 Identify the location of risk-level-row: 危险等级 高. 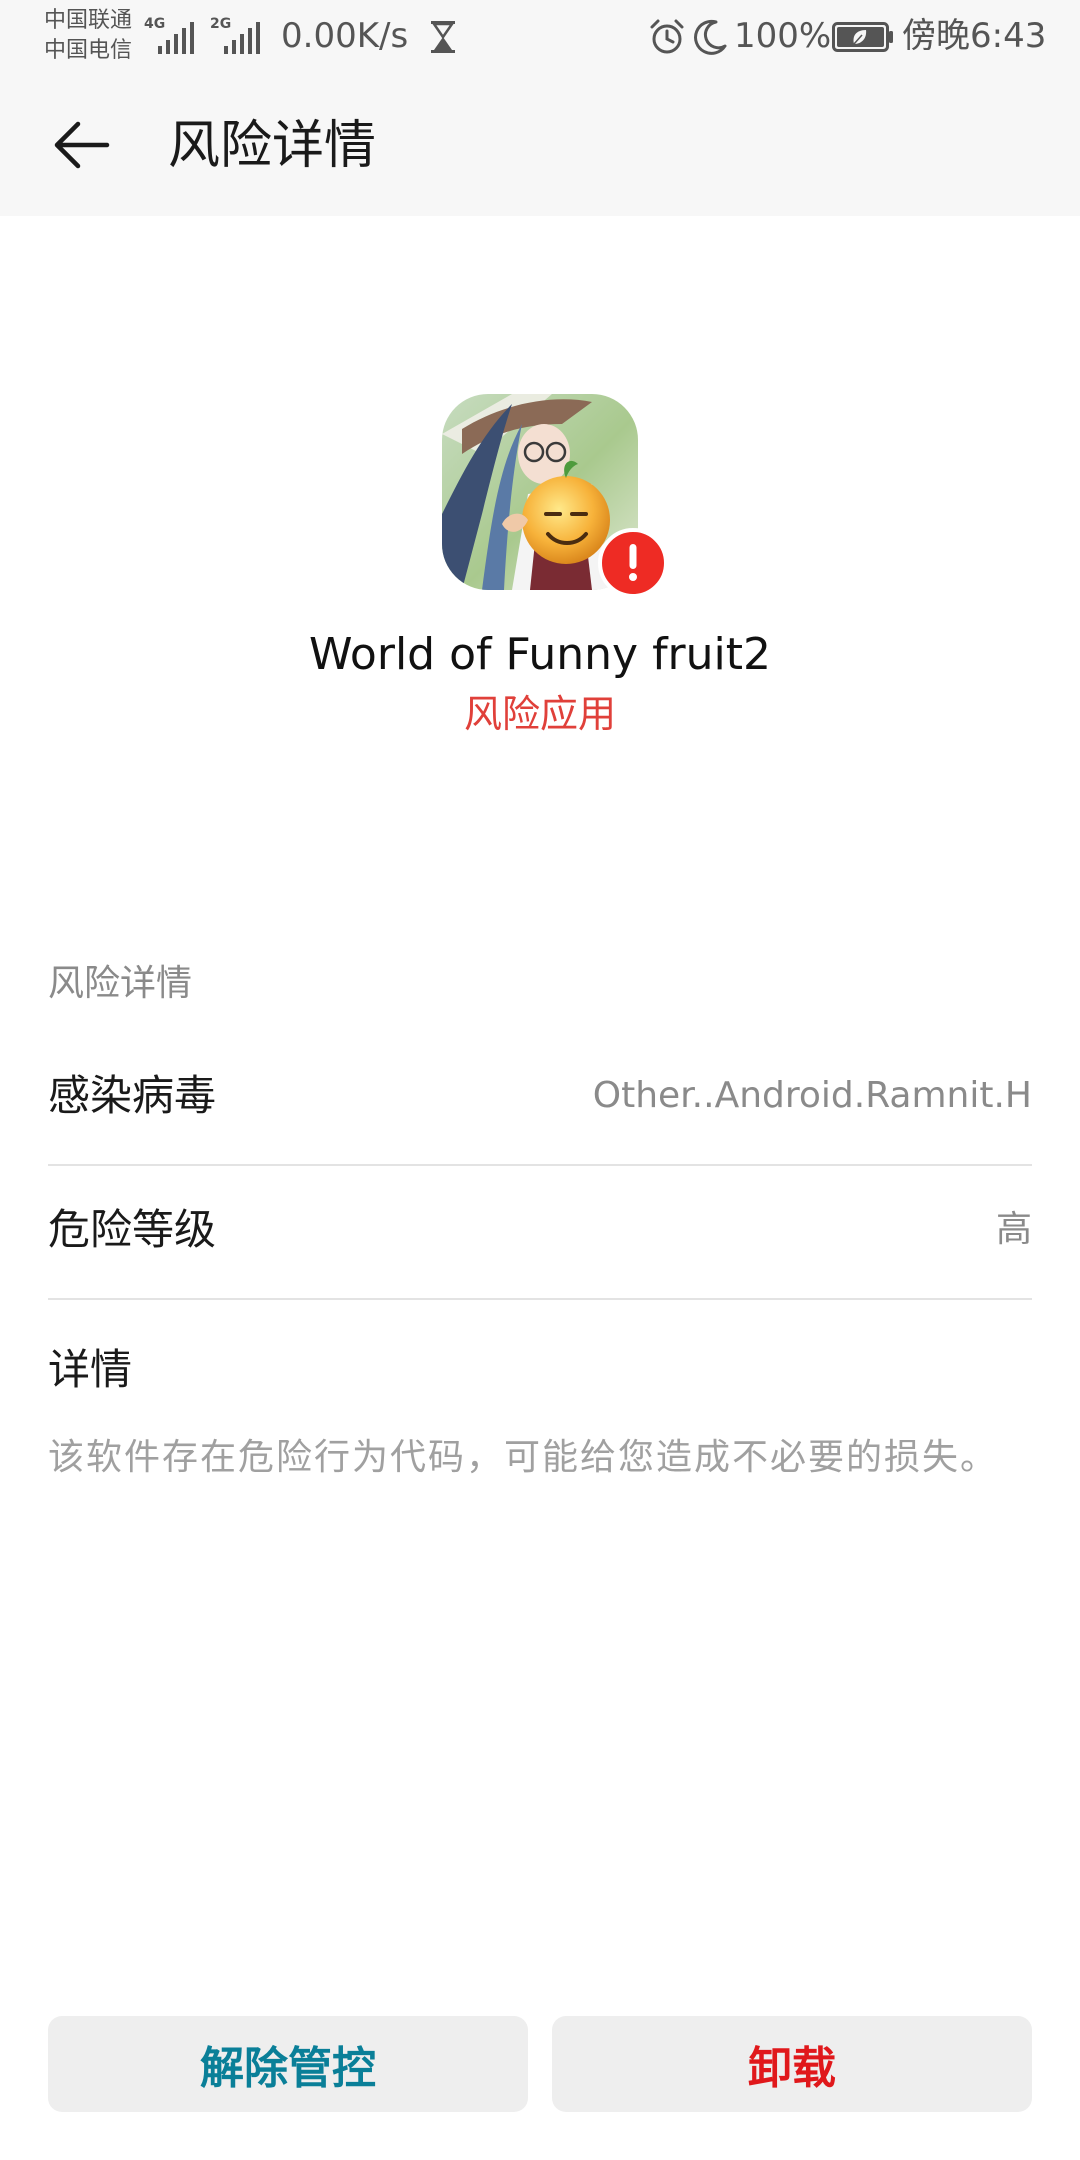
(540, 1233).